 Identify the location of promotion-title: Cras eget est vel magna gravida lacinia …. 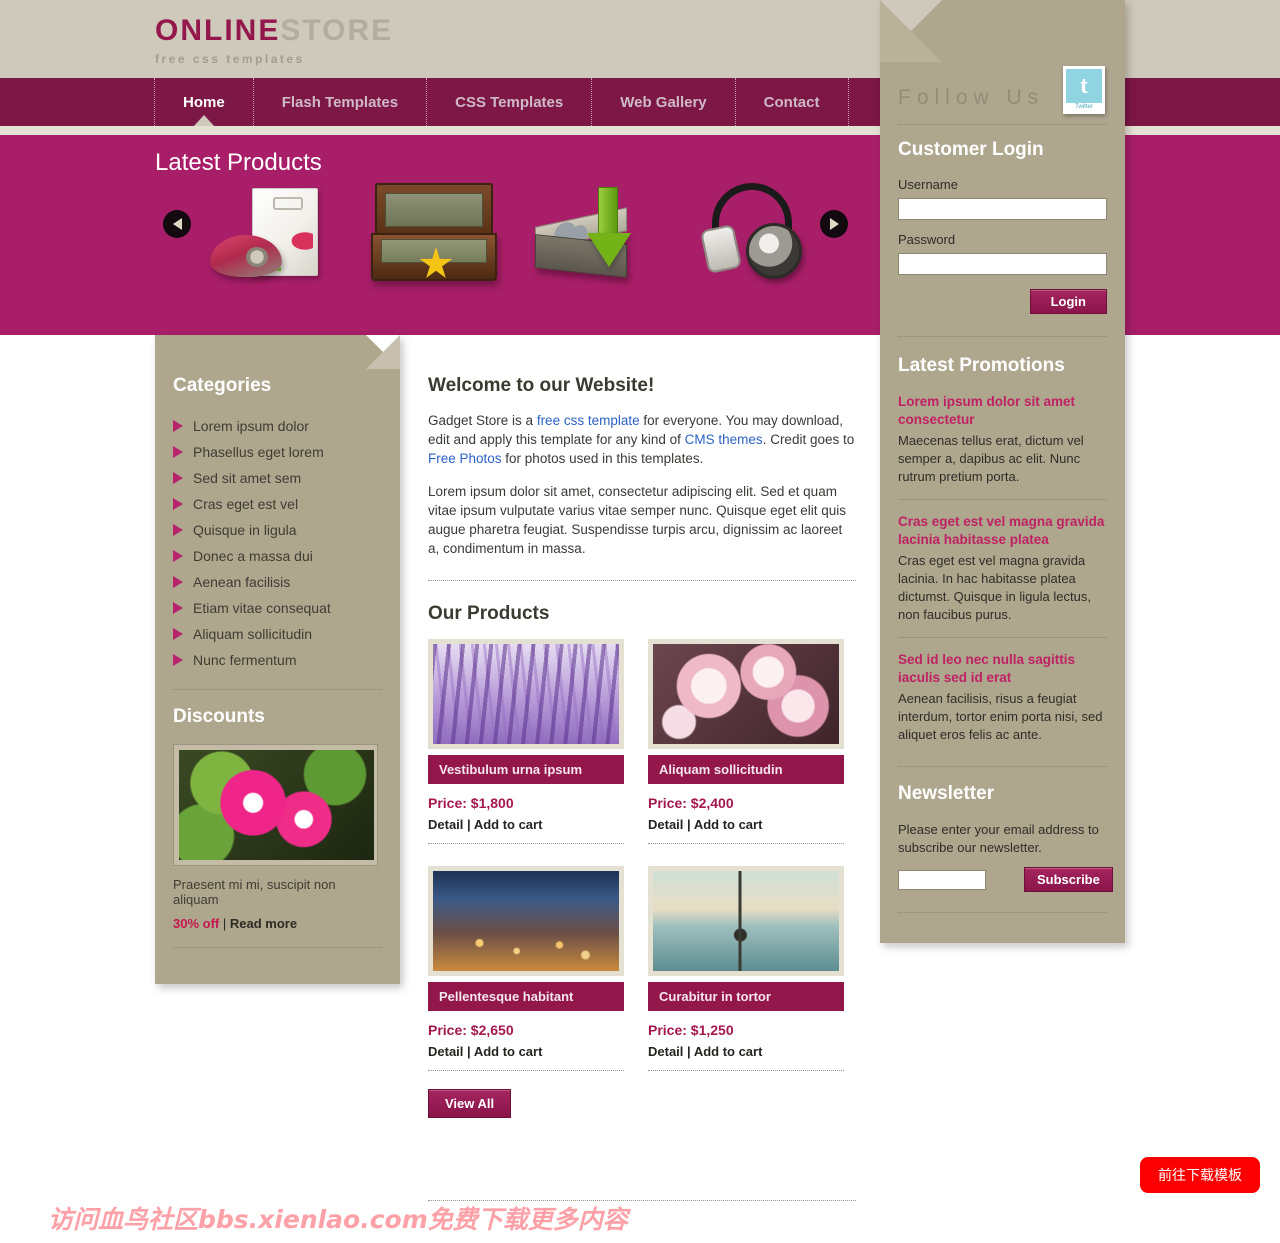
(1002, 531).